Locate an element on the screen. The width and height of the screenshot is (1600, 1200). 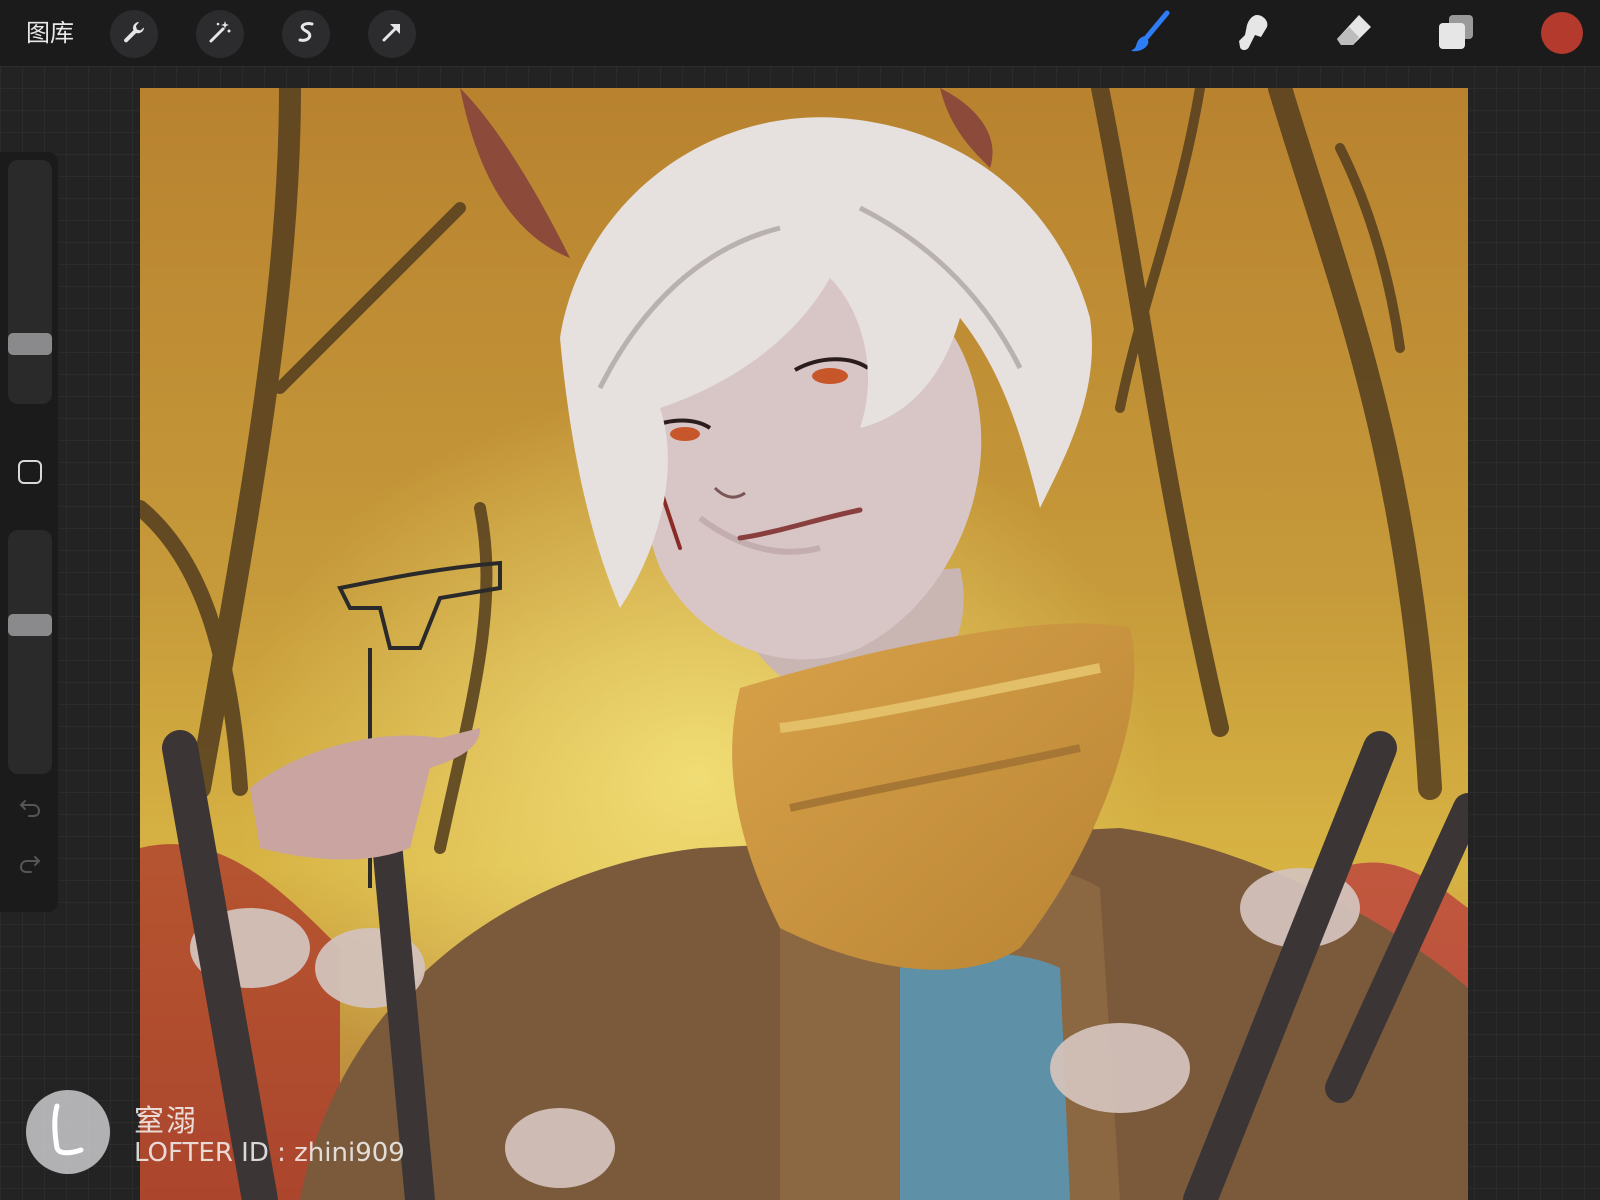
transform-button is located at coordinates (392, 34).